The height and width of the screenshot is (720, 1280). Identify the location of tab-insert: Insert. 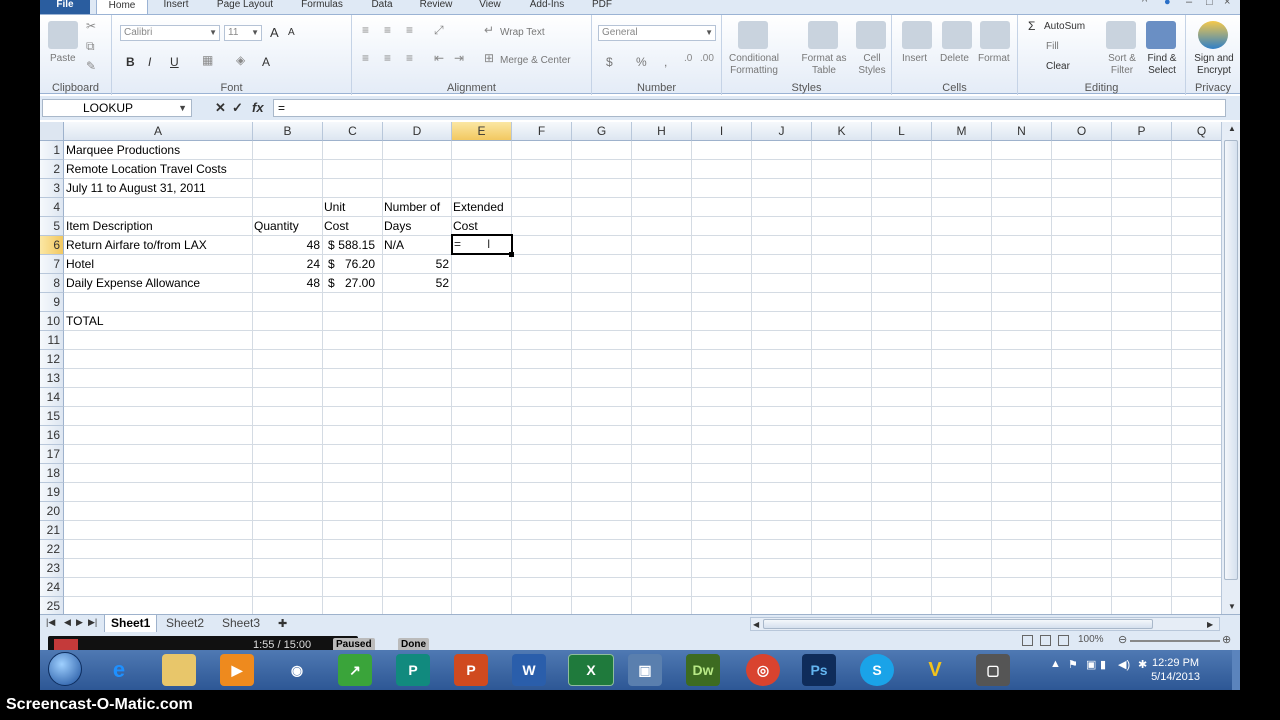
(176, 7).